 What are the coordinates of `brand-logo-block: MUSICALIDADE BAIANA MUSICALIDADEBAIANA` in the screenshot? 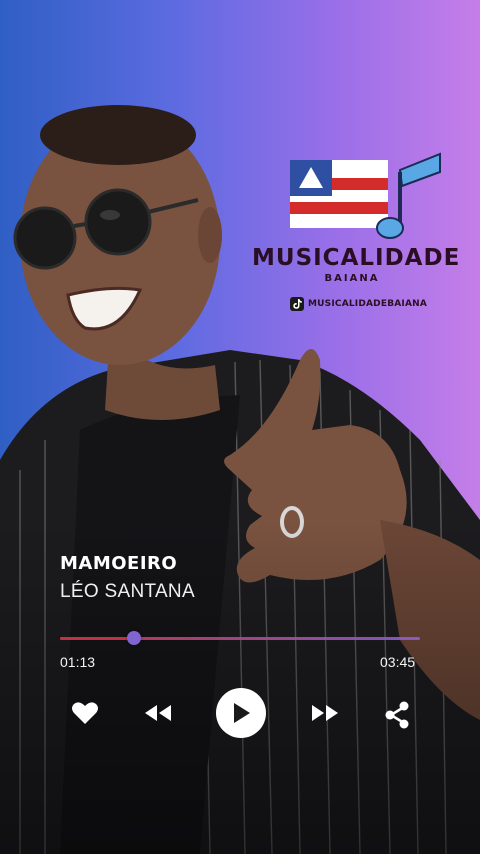 It's located at (356, 235).